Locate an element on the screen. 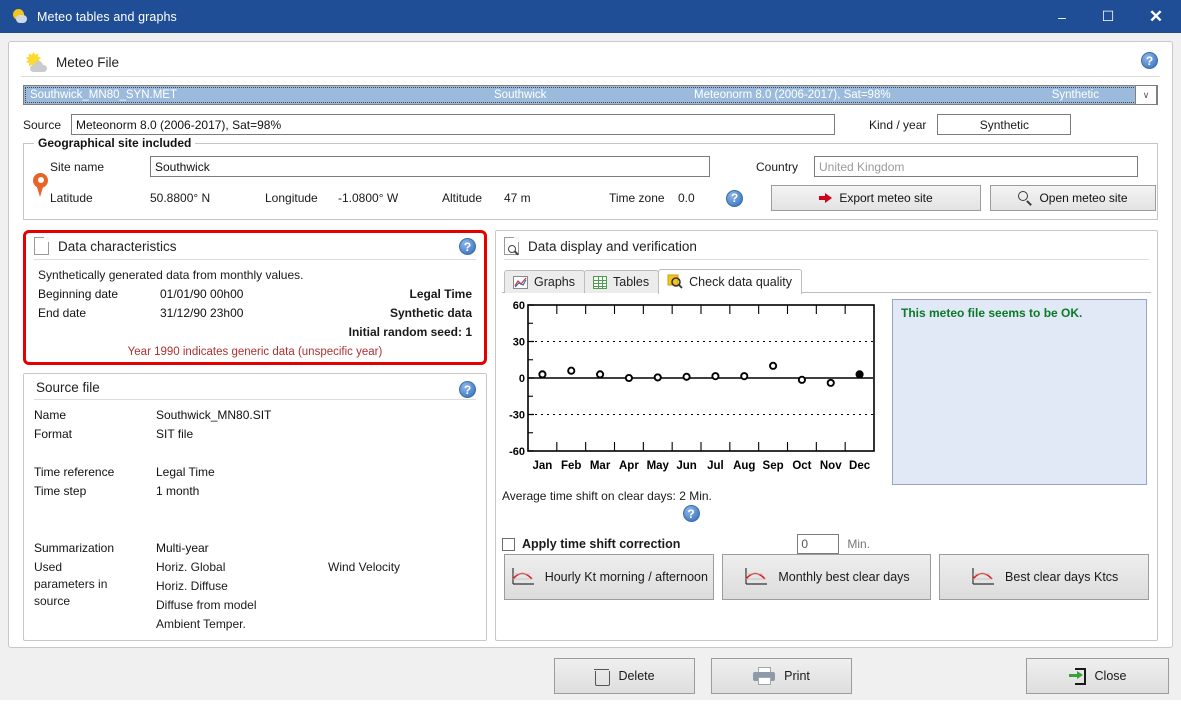  used-parameters-label: Used is located at coordinates (48, 567).